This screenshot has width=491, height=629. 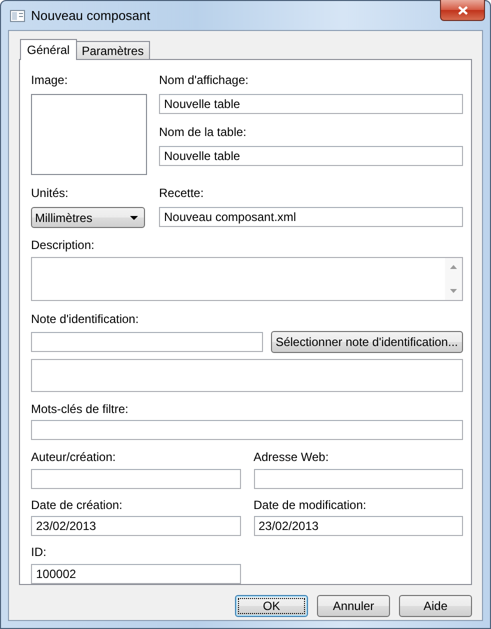 I want to click on field-label: Auteur/création:, so click(x=74, y=457).